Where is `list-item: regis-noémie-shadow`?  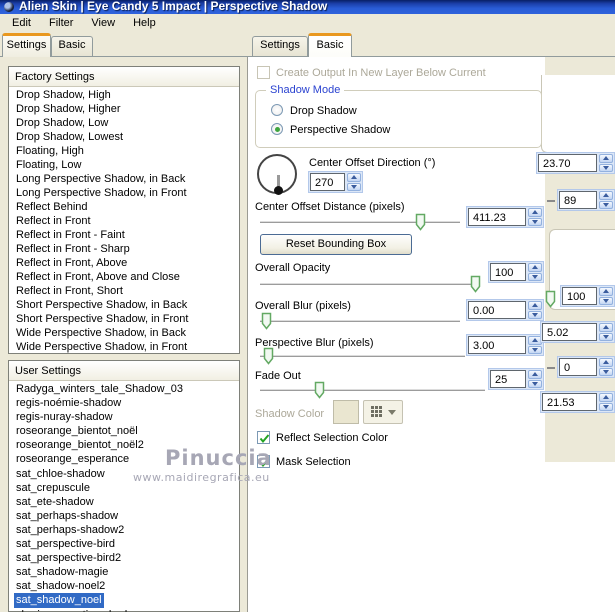 list-item: regis-noémie-shadow is located at coordinates (124, 403).